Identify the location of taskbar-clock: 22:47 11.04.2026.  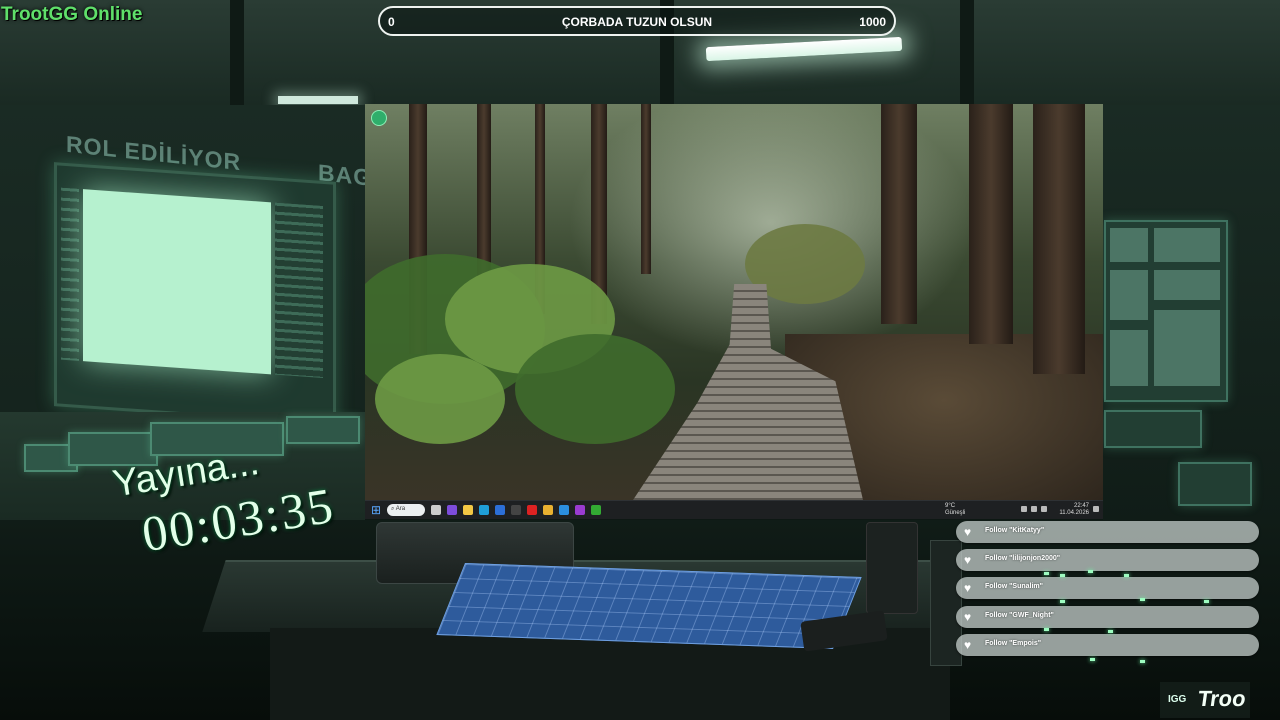
(1072, 510).